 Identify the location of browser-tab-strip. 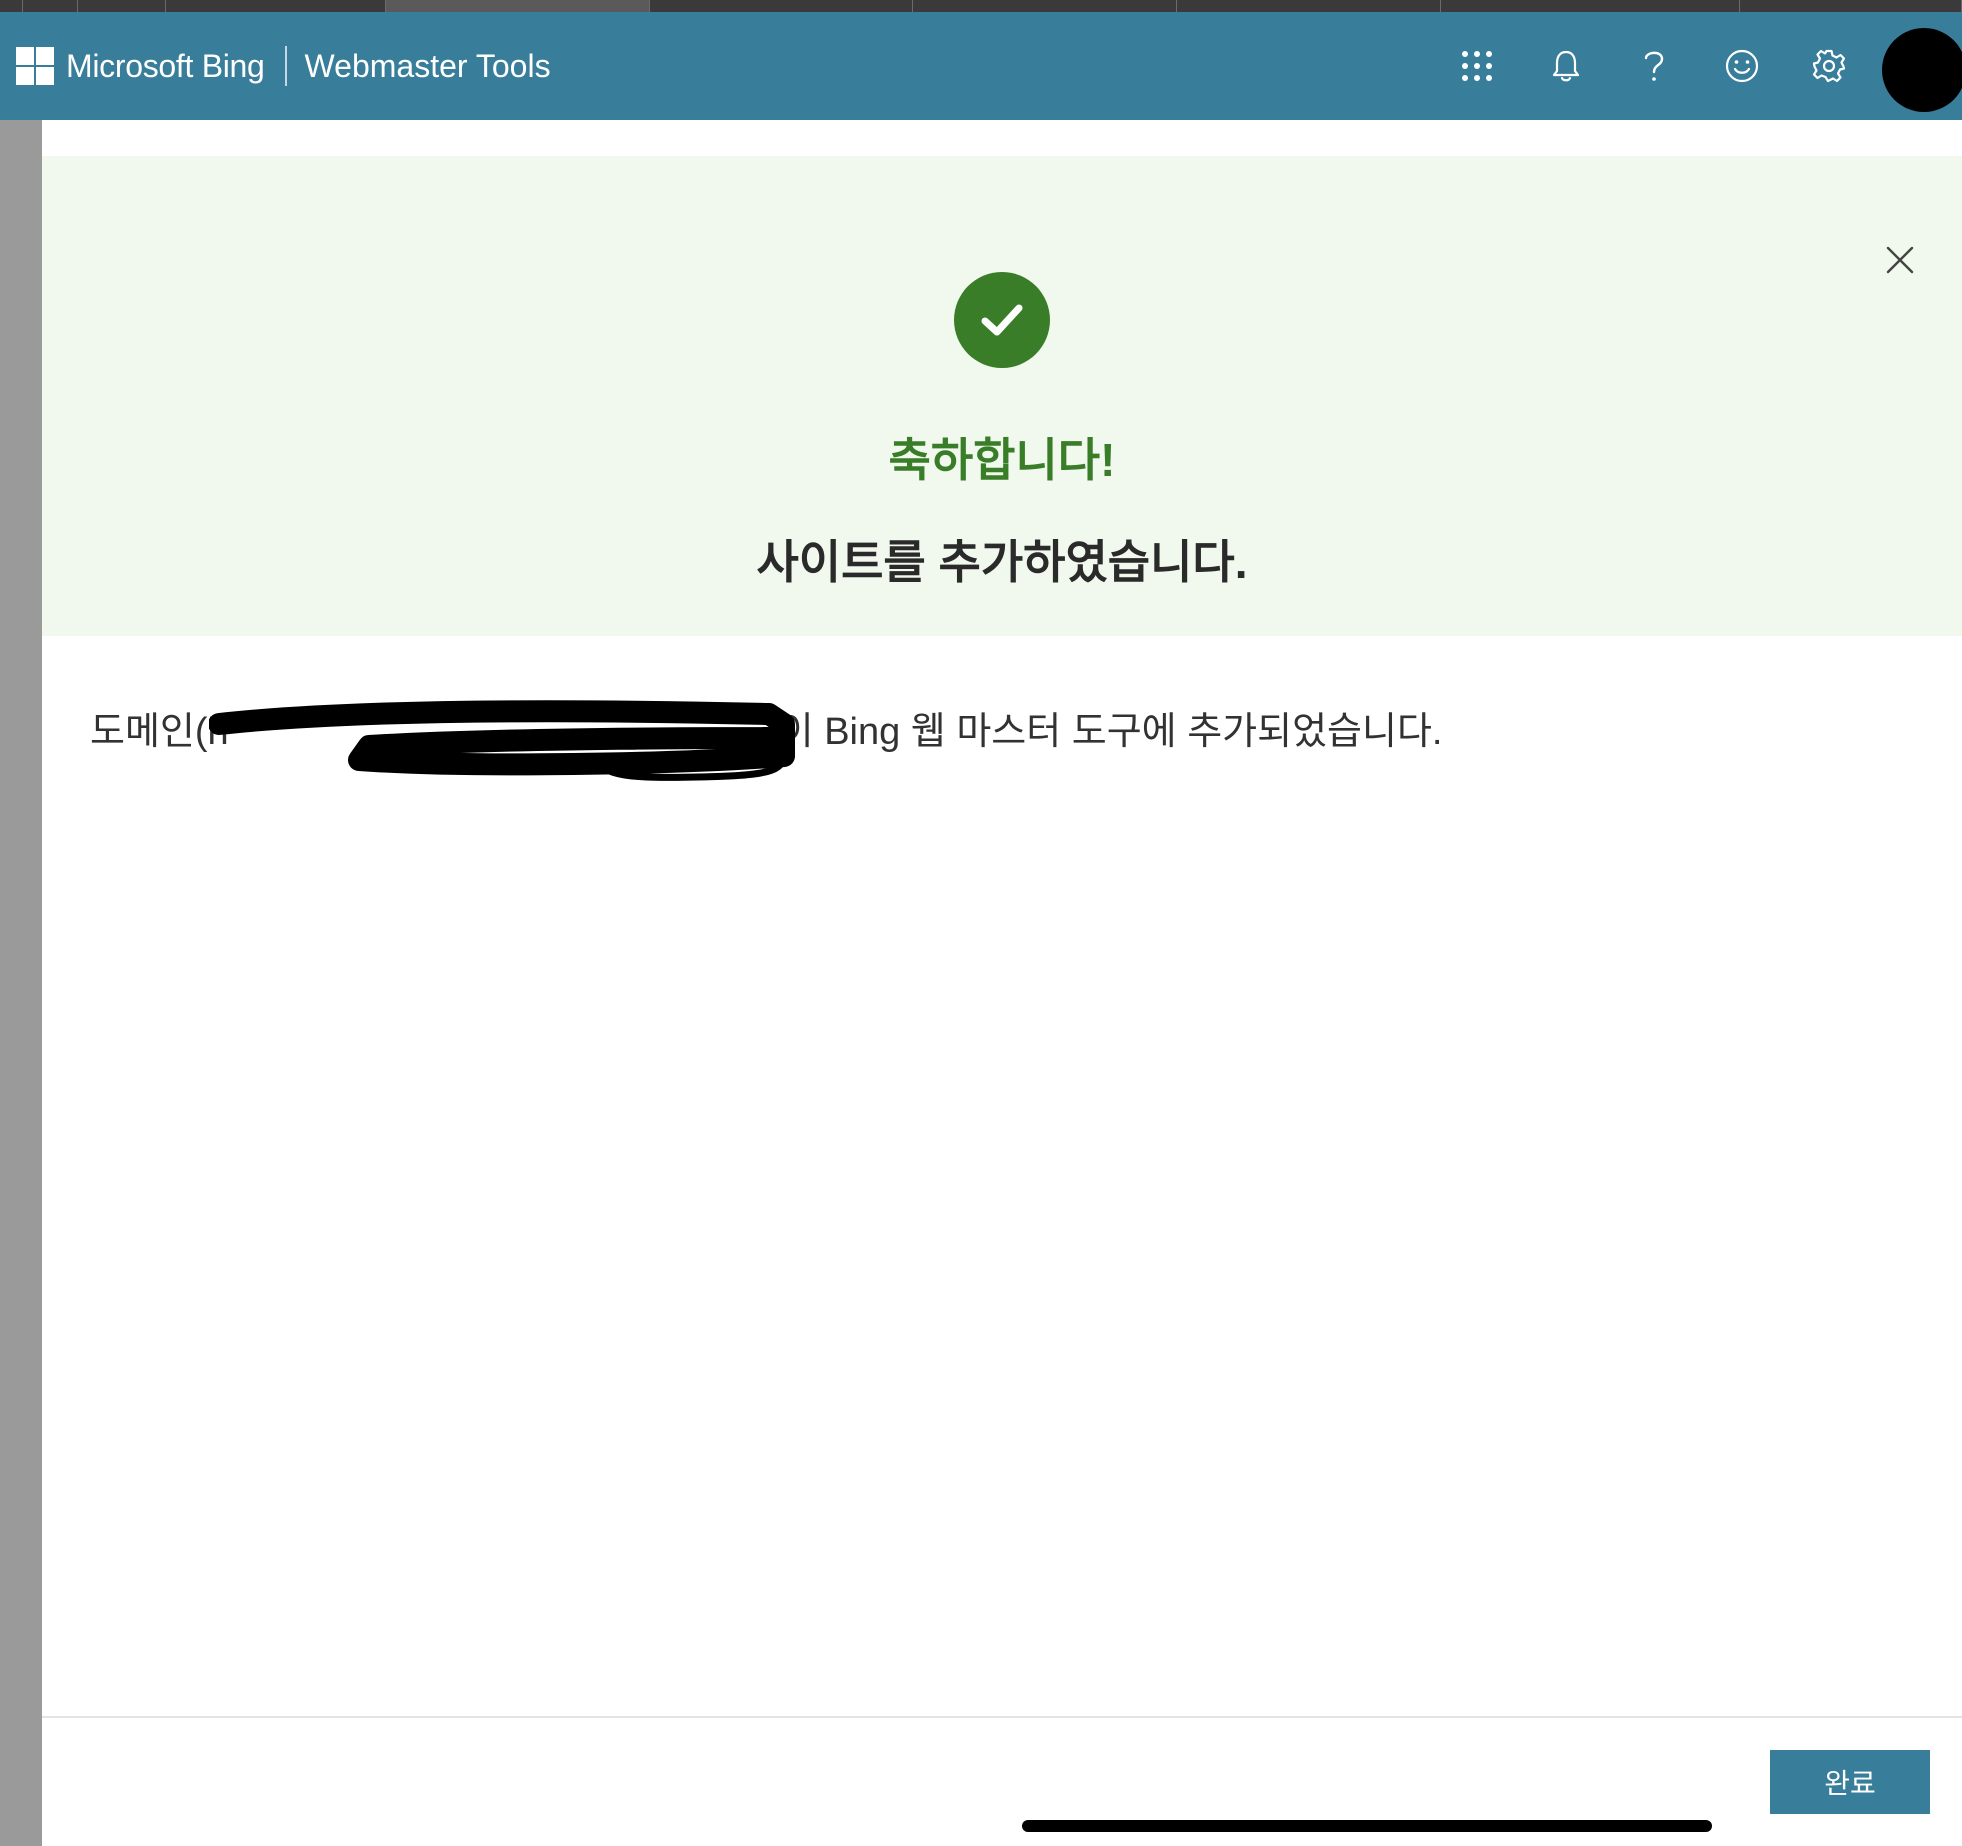
(981, 6).